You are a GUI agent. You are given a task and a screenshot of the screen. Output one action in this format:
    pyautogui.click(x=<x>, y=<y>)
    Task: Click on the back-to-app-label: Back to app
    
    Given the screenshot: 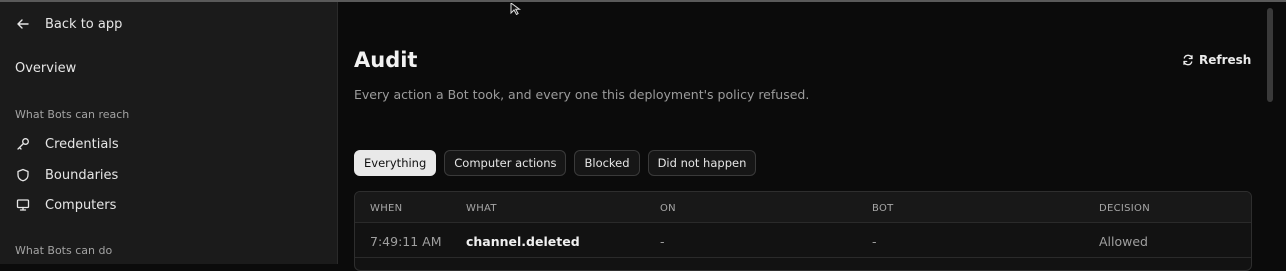 What is the action you would take?
    pyautogui.click(x=84, y=24)
    